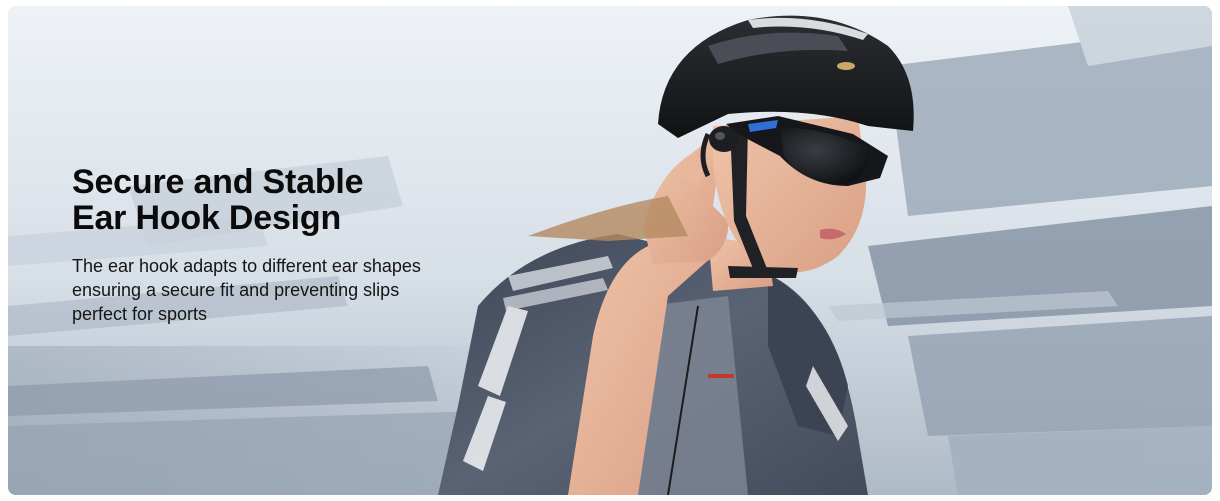 The height and width of the screenshot is (501, 1220). Describe the element at coordinates (218, 182) in the screenshot. I see `headline-line-1: Secure and Stable` at that location.